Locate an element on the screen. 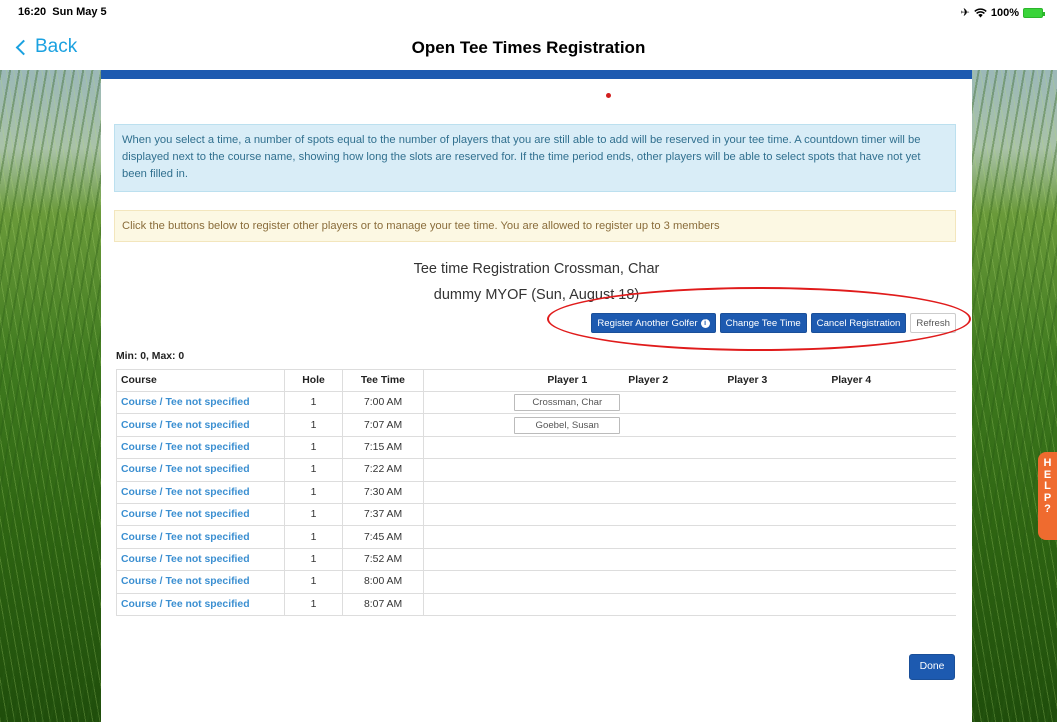  table-row: Course / Tee not specified 1 7:45 AM is located at coordinates (535, 537).